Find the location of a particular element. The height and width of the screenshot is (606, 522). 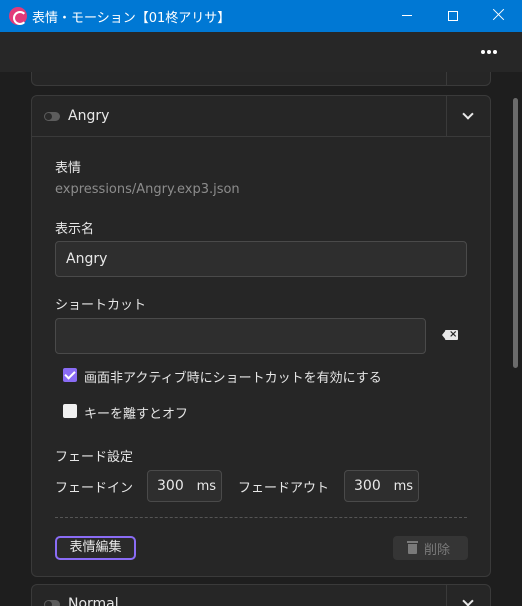

fade-settings-label: フェード設定 is located at coordinates (94, 457).